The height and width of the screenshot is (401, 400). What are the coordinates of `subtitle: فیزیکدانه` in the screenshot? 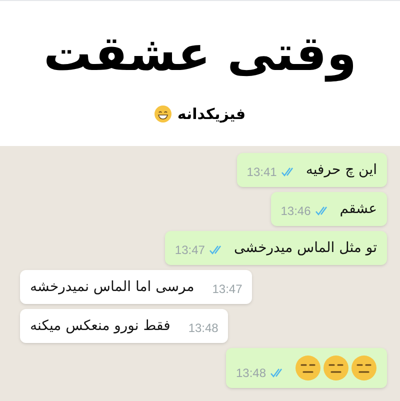 It's located at (211, 114).